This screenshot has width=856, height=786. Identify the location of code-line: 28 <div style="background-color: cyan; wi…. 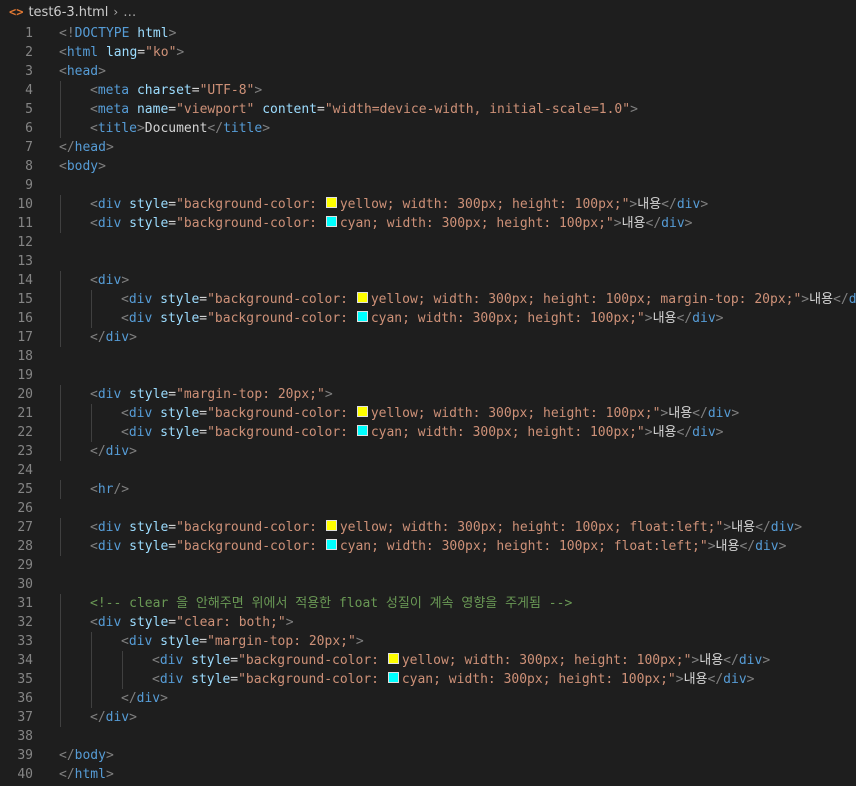
(428, 546).